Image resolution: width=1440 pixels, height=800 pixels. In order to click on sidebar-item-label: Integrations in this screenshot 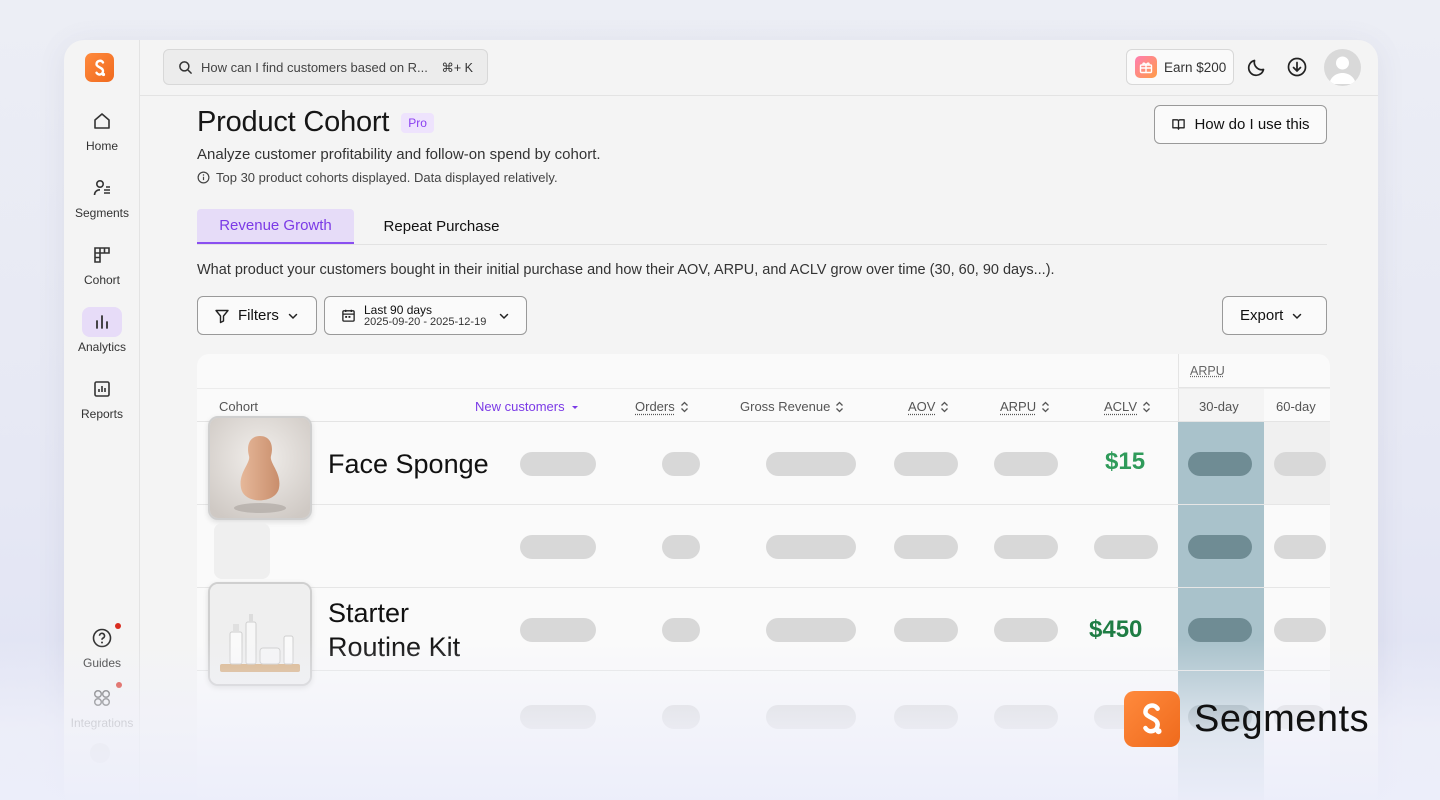, I will do `click(102, 723)`.